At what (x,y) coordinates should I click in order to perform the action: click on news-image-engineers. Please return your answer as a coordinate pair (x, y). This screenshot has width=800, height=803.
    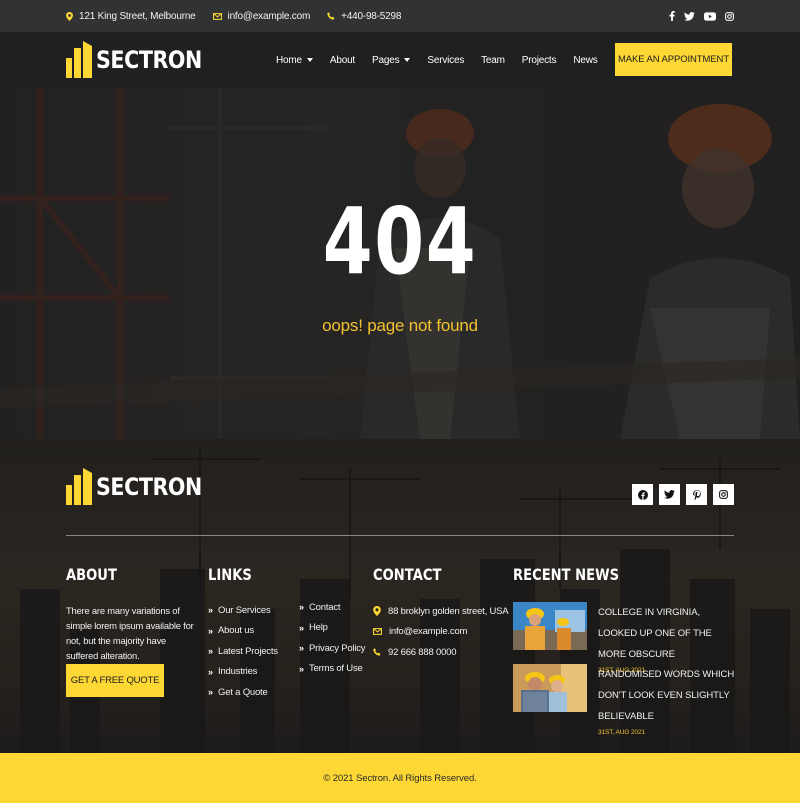
    Looking at the image, I should click on (550, 688).